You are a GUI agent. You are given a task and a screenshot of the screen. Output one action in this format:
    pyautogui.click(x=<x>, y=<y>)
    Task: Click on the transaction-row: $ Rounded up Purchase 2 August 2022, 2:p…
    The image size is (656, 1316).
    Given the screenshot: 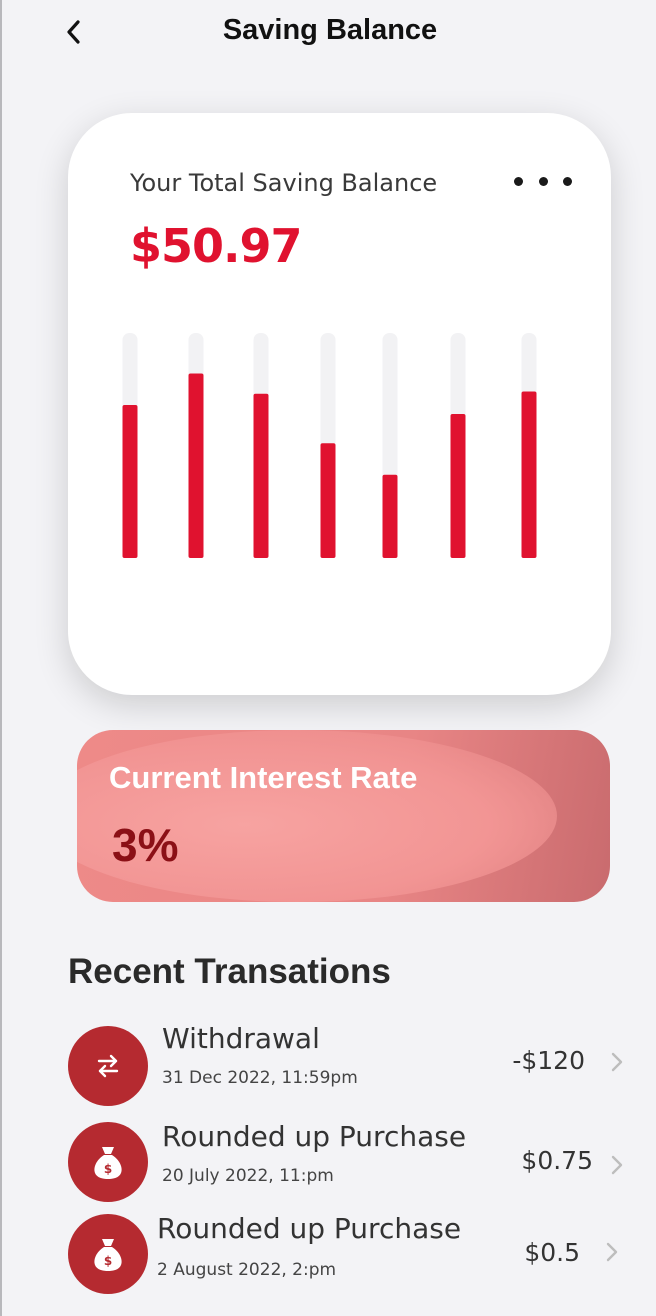 What is the action you would take?
    pyautogui.click(x=329, y=1258)
    